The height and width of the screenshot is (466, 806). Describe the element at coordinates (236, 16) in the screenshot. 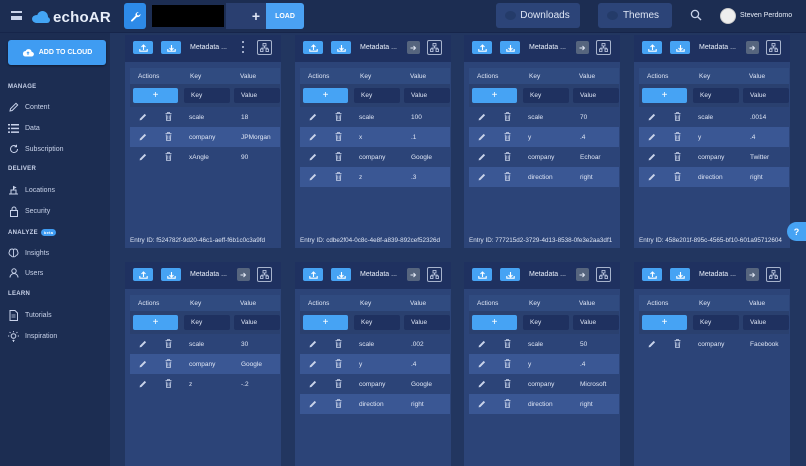

I see `api-key-dropdown` at that location.